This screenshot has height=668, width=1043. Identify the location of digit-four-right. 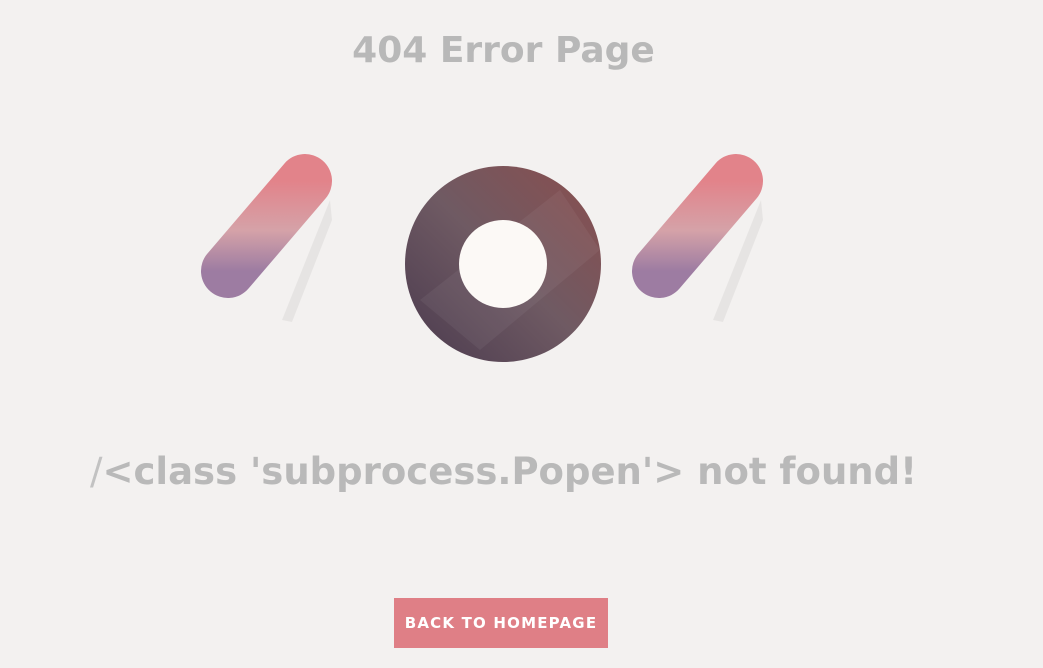
(718, 253).